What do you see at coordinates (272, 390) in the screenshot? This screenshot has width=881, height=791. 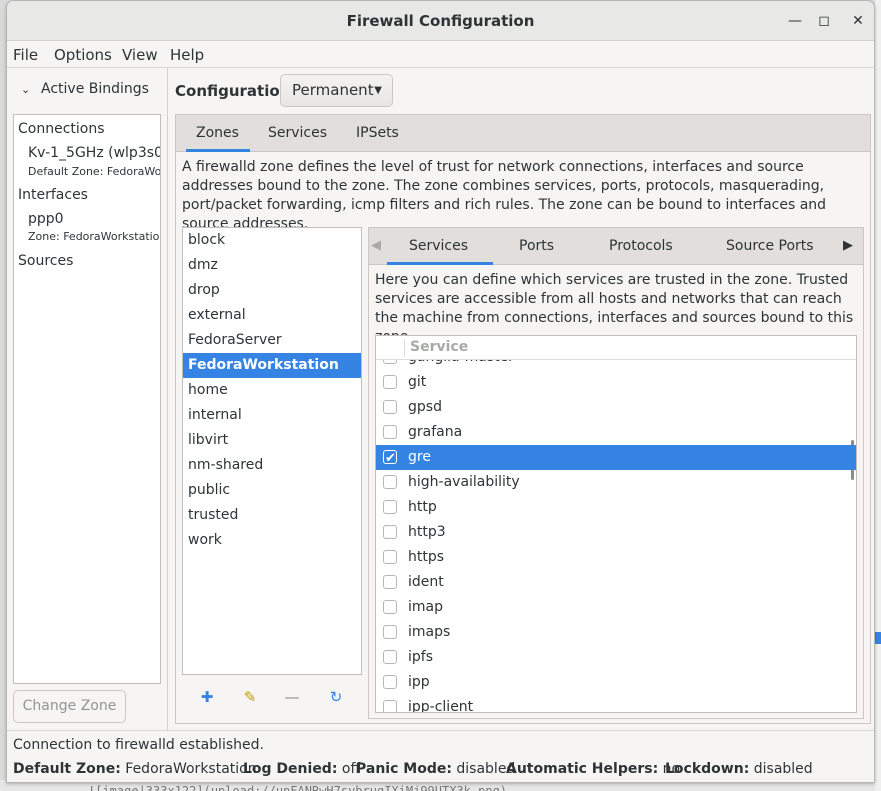 I see `zone-list-item: home` at bounding box center [272, 390].